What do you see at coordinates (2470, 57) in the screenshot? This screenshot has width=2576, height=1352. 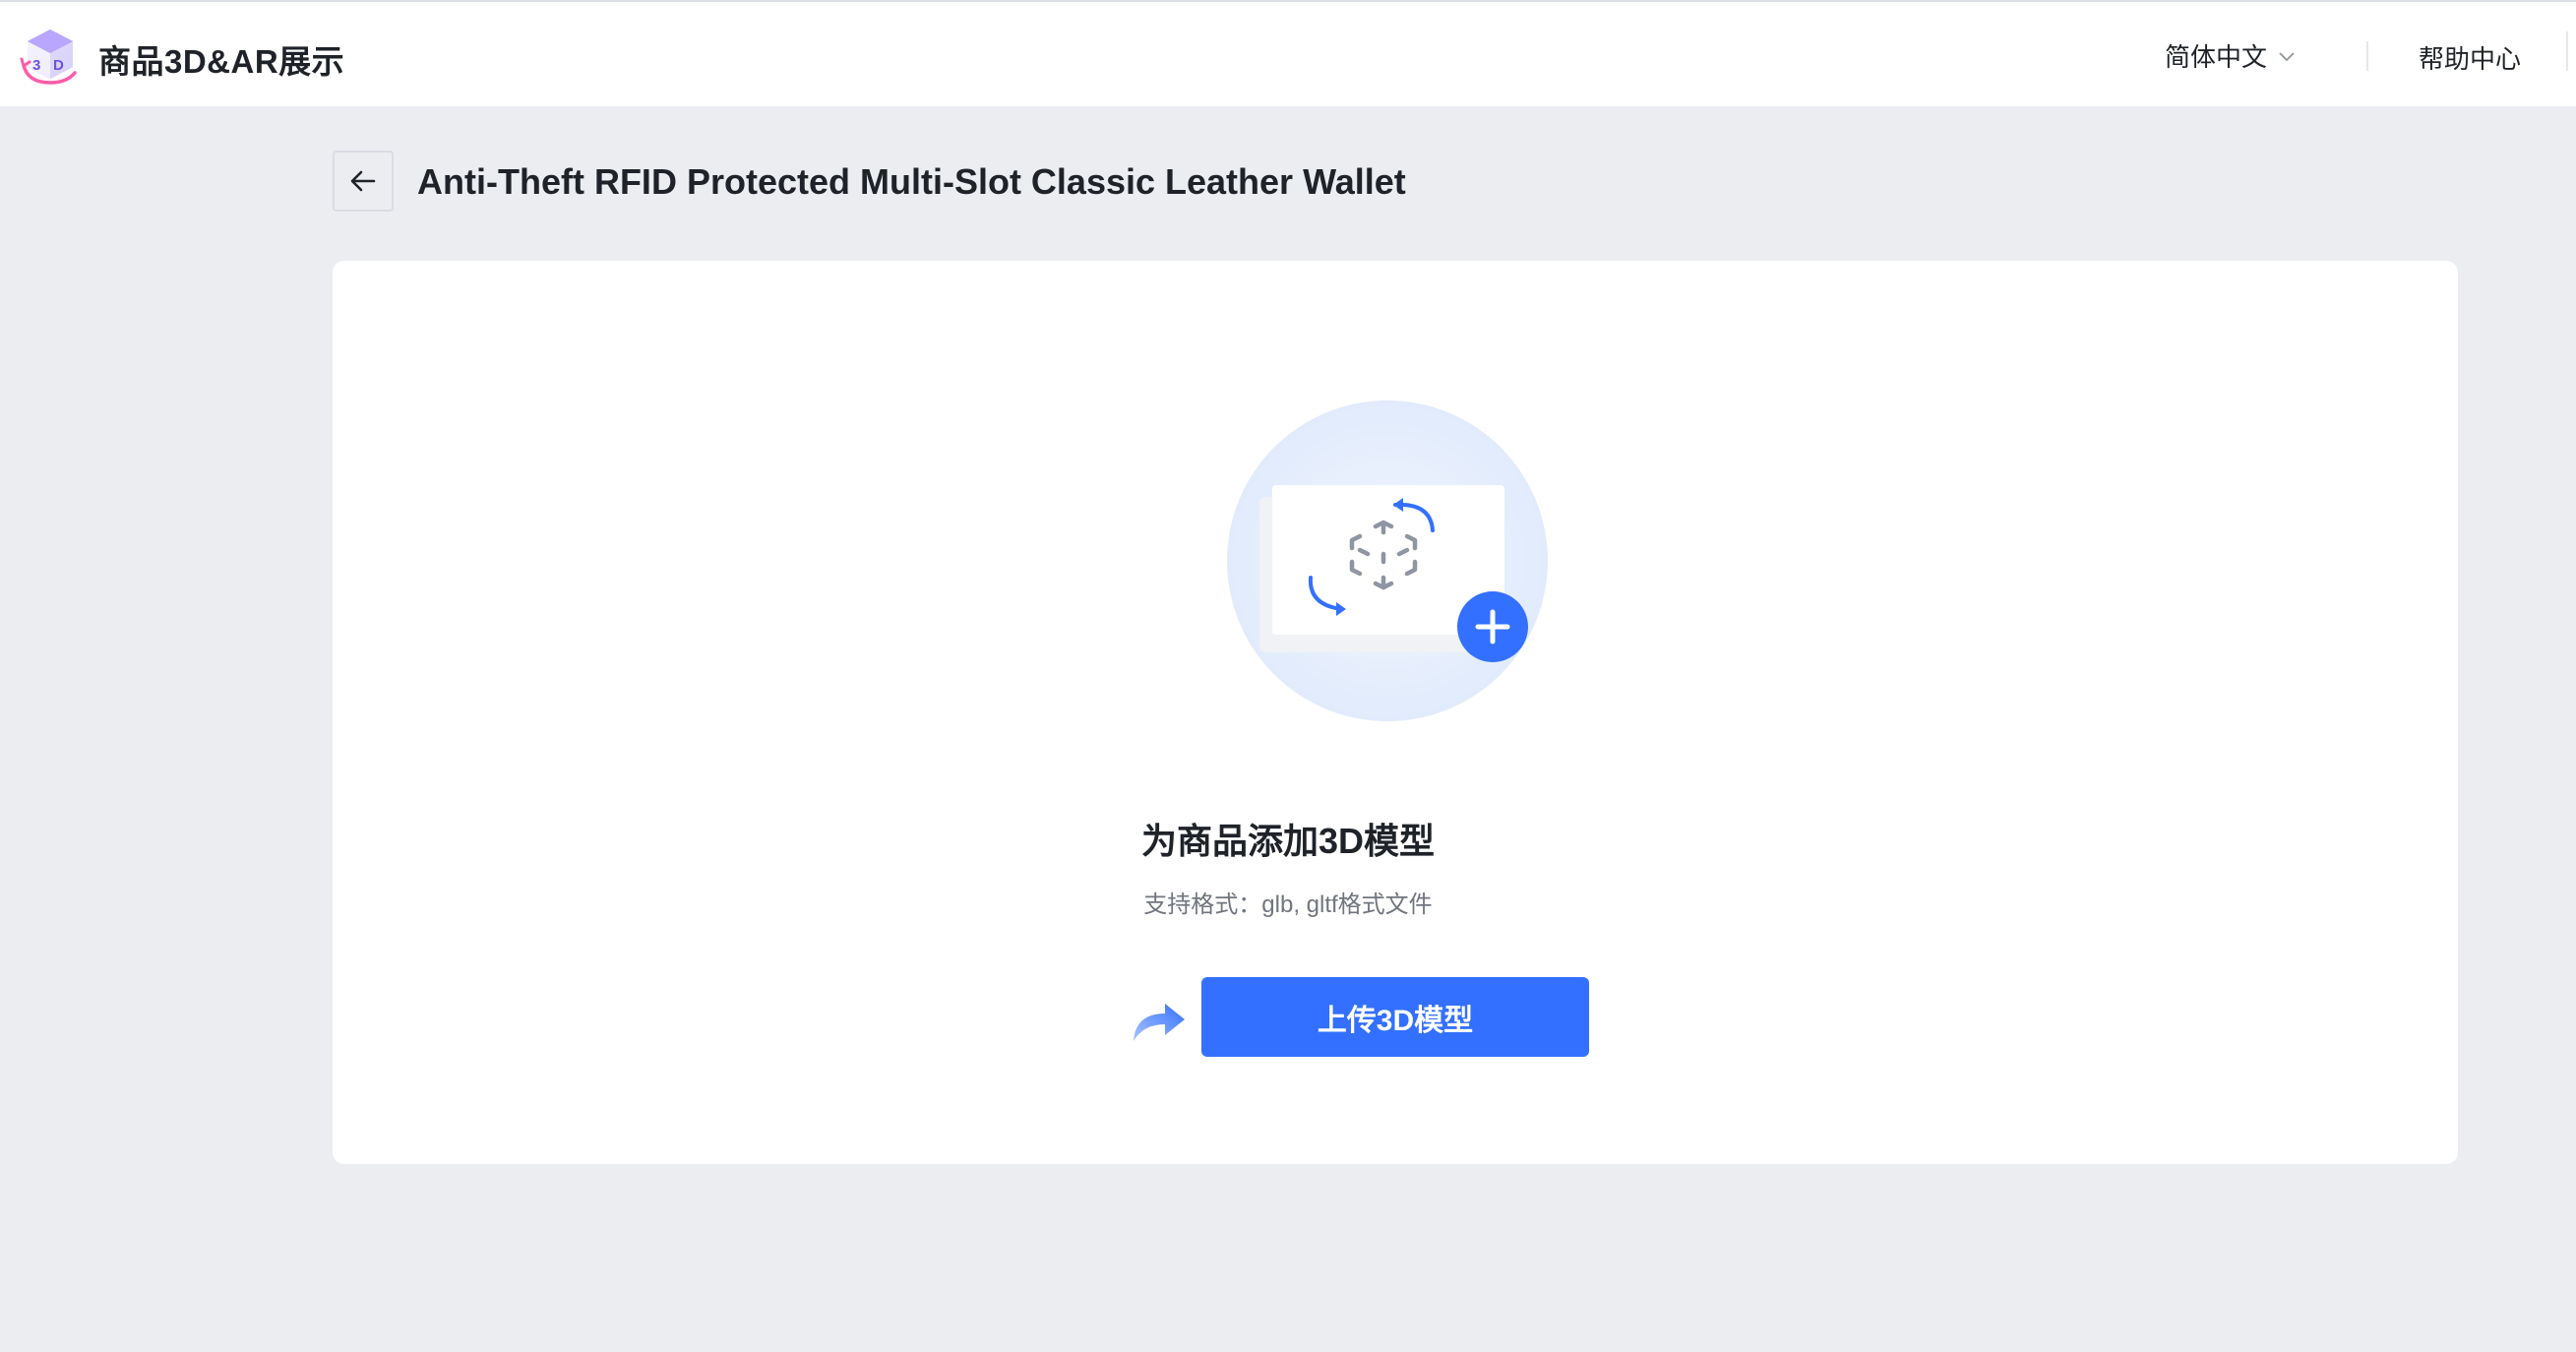 I see `help-center-link: 帮助中心` at bounding box center [2470, 57].